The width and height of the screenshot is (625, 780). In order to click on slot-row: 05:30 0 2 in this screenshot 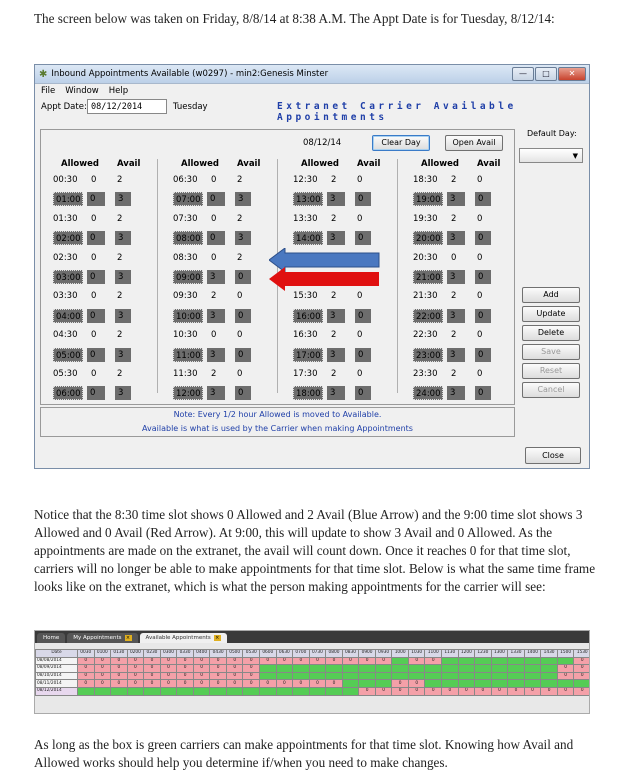, I will do `click(97, 374)`.